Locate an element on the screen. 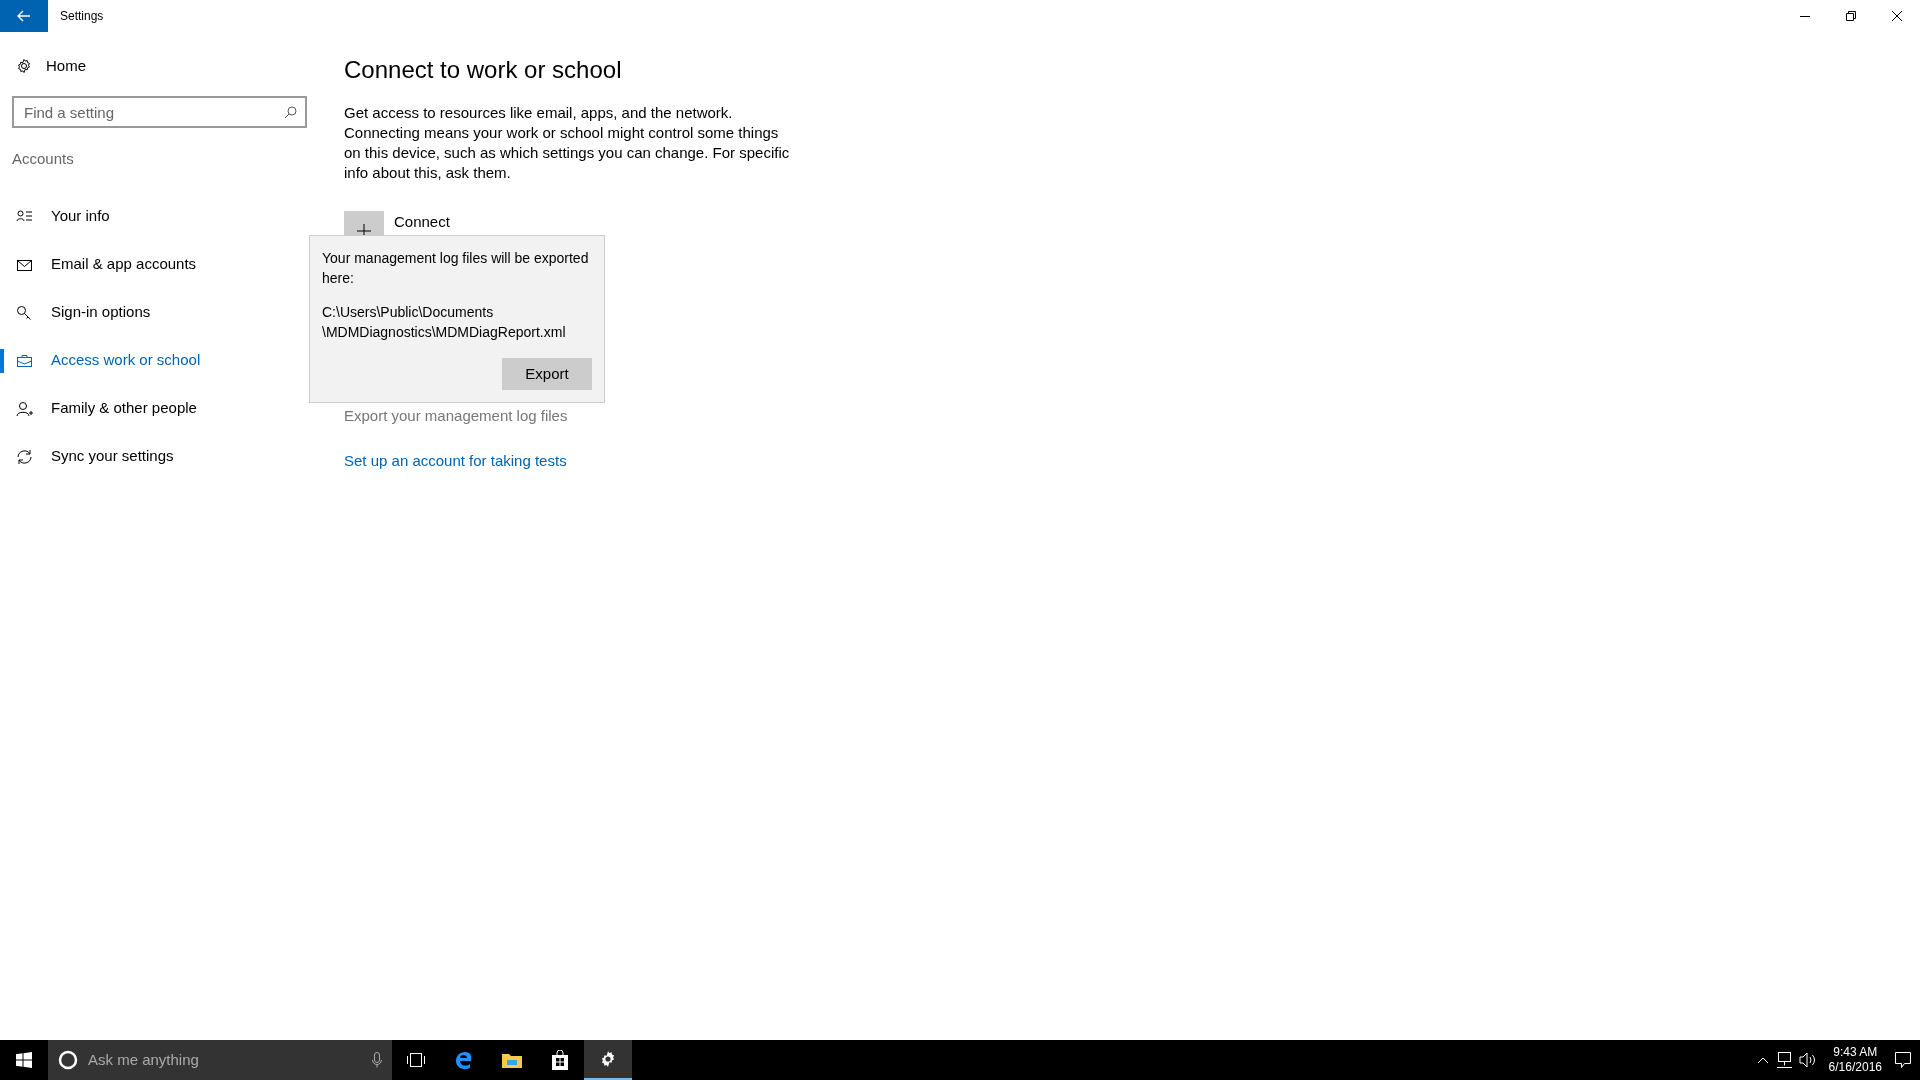 This screenshot has width=1920, height=1080. restore-icon is located at coordinates (1851, 16).